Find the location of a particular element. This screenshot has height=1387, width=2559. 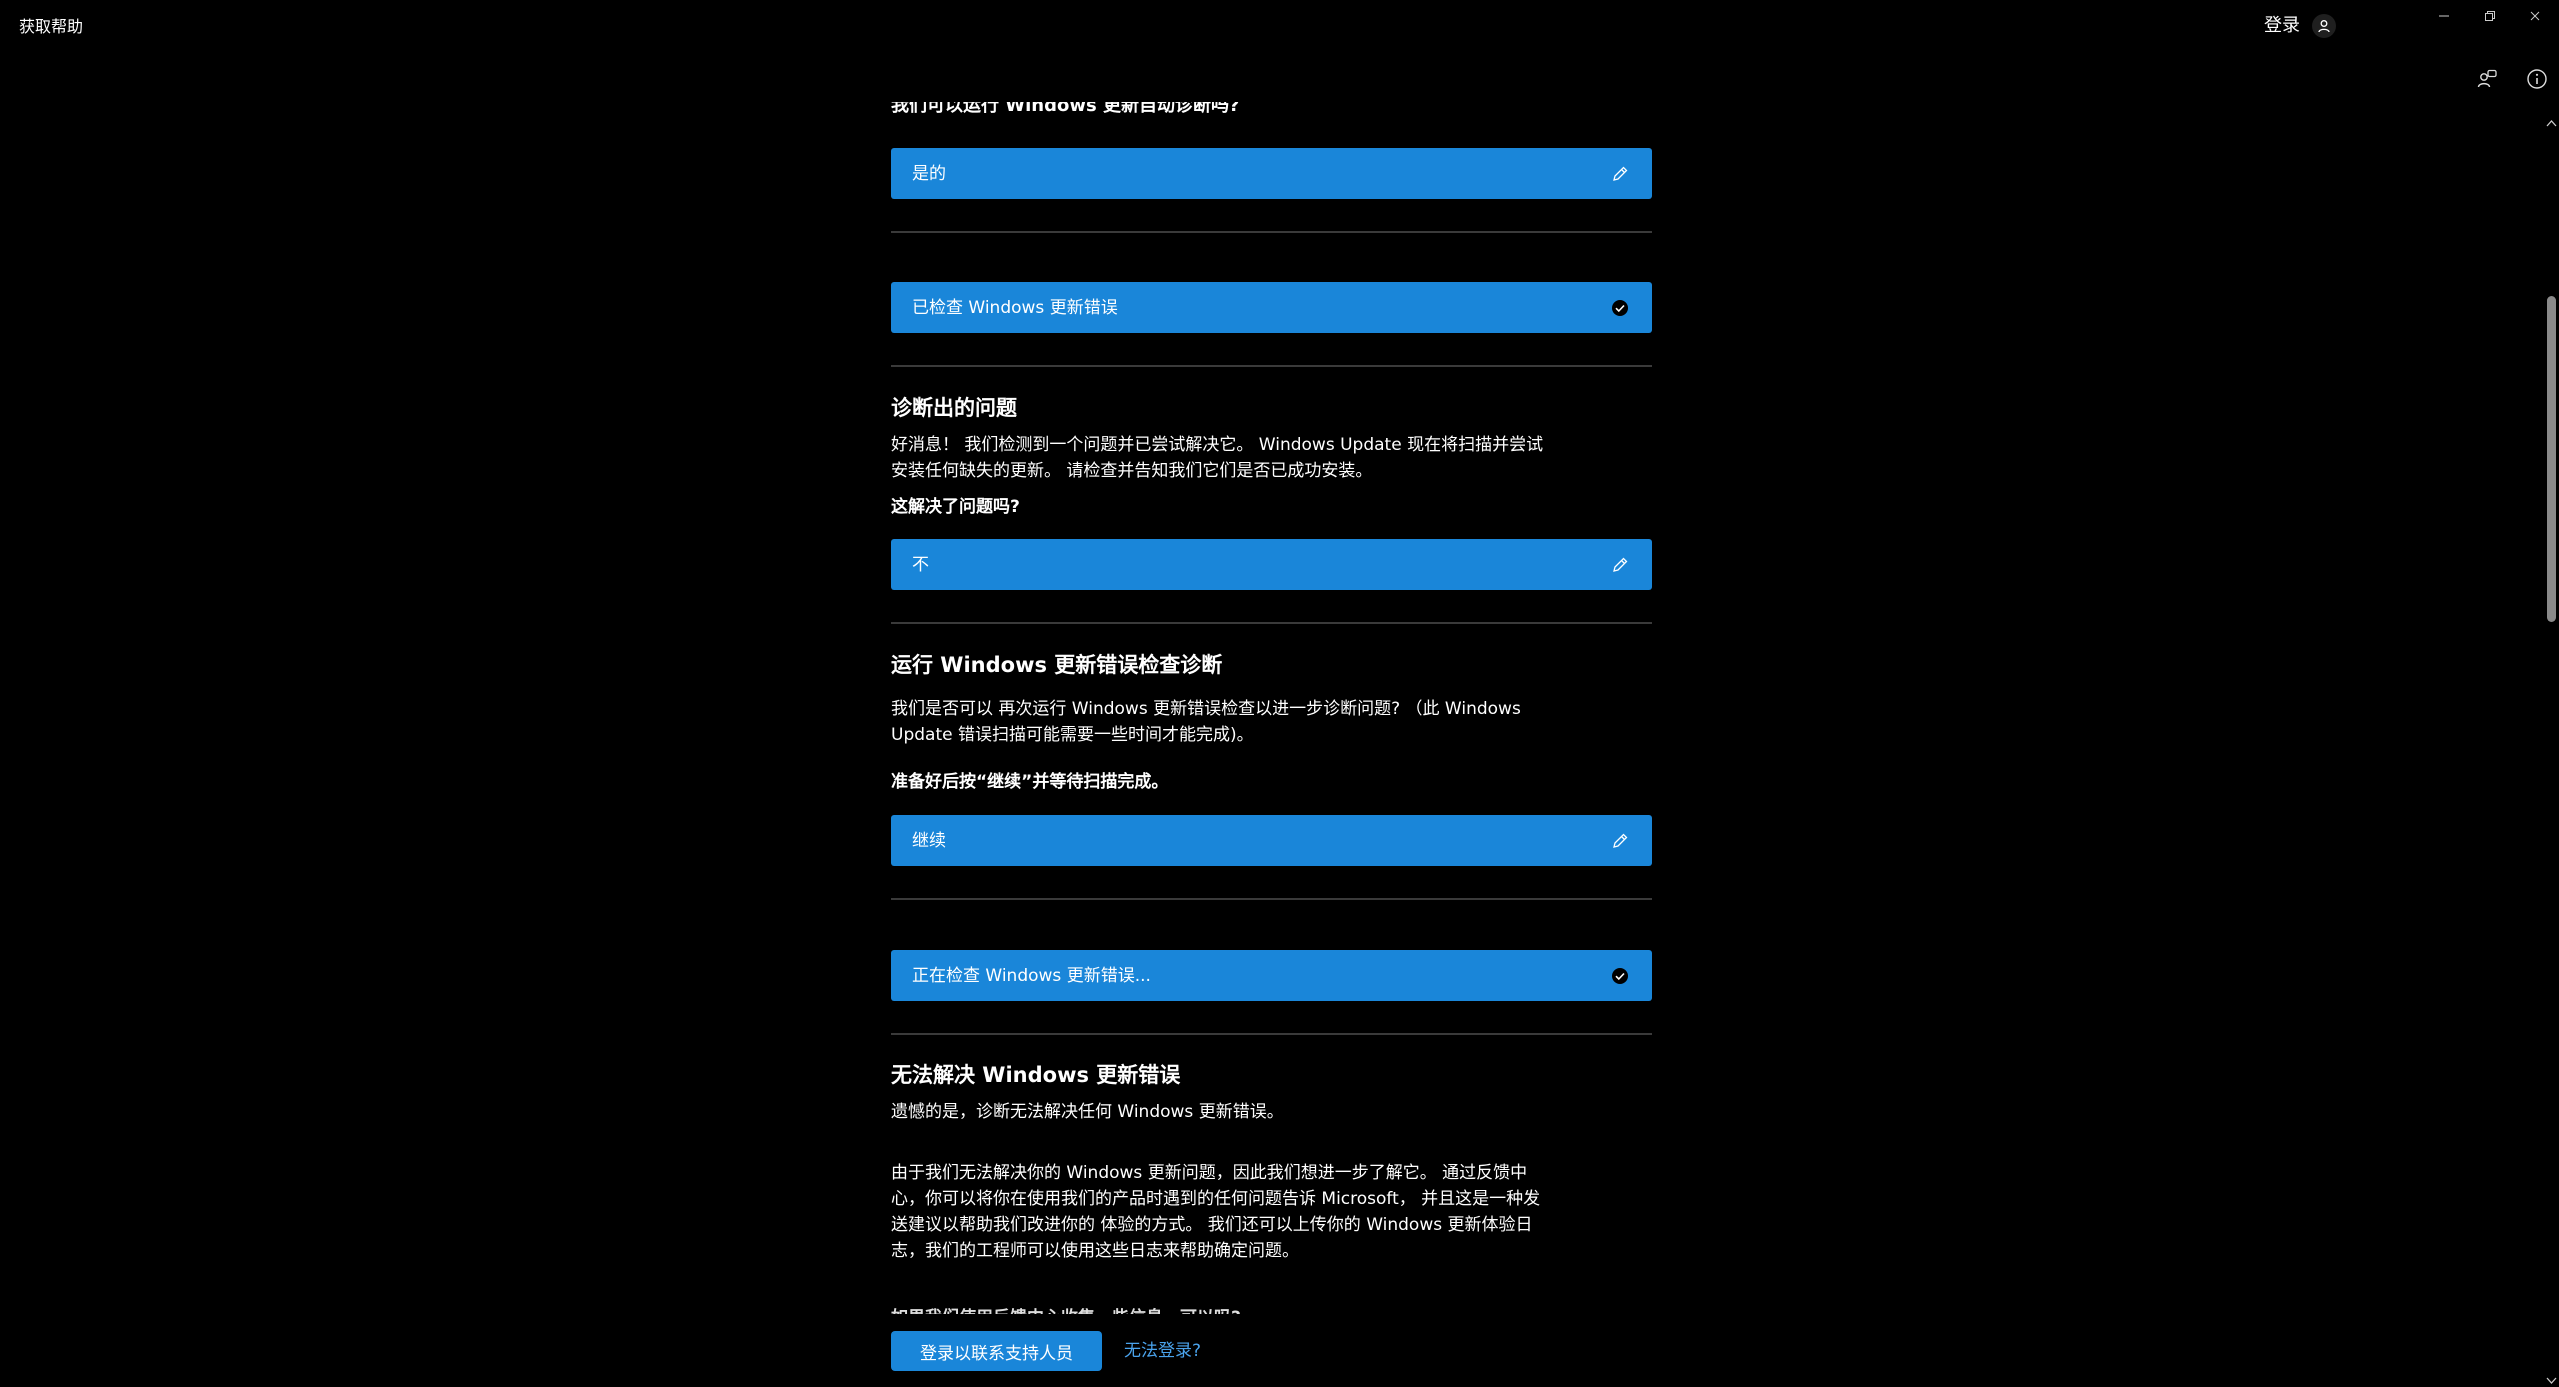

person-icon is located at coordinates (2324, 26).